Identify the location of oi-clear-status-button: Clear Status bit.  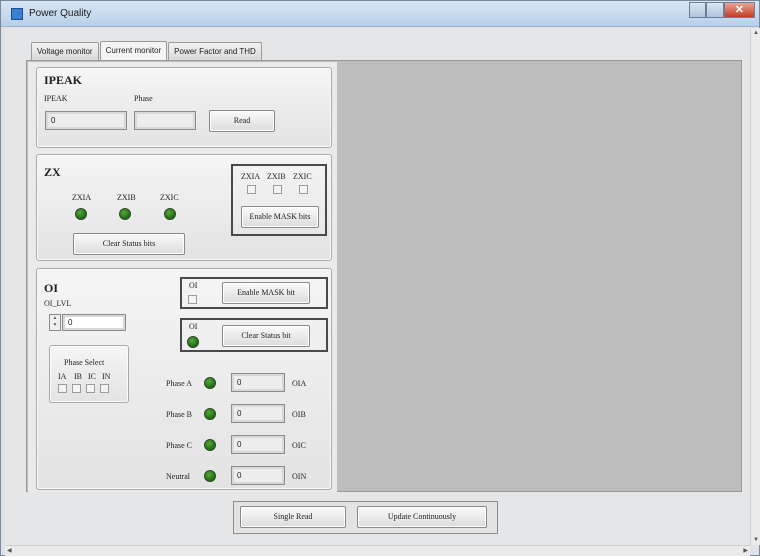
(266, 336).